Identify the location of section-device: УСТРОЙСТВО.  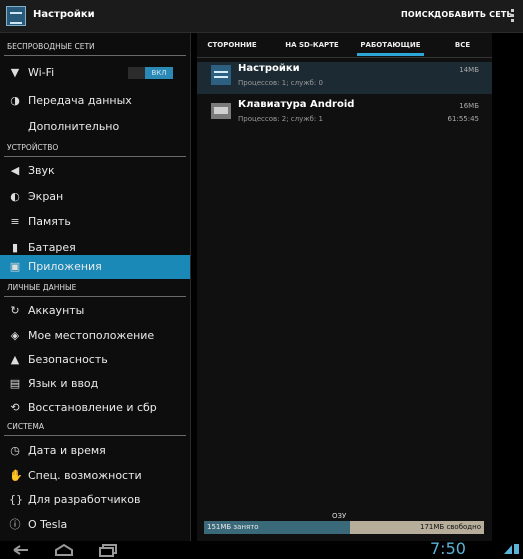
(95, 148).